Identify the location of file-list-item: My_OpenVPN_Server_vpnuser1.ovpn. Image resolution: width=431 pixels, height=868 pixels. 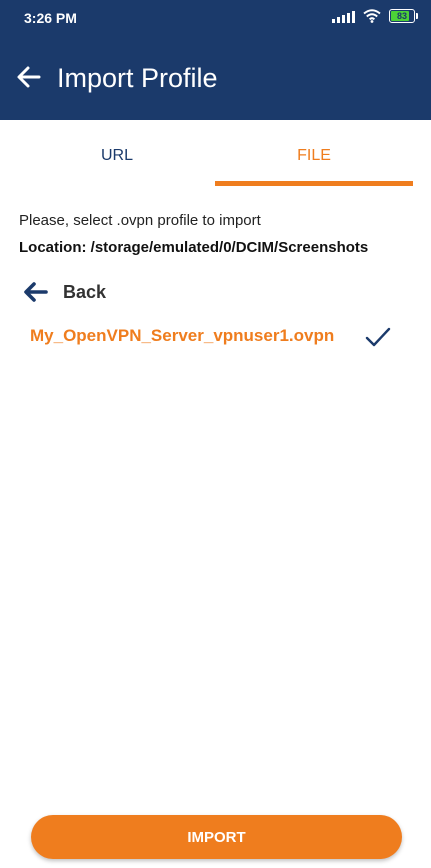
(215, 338).